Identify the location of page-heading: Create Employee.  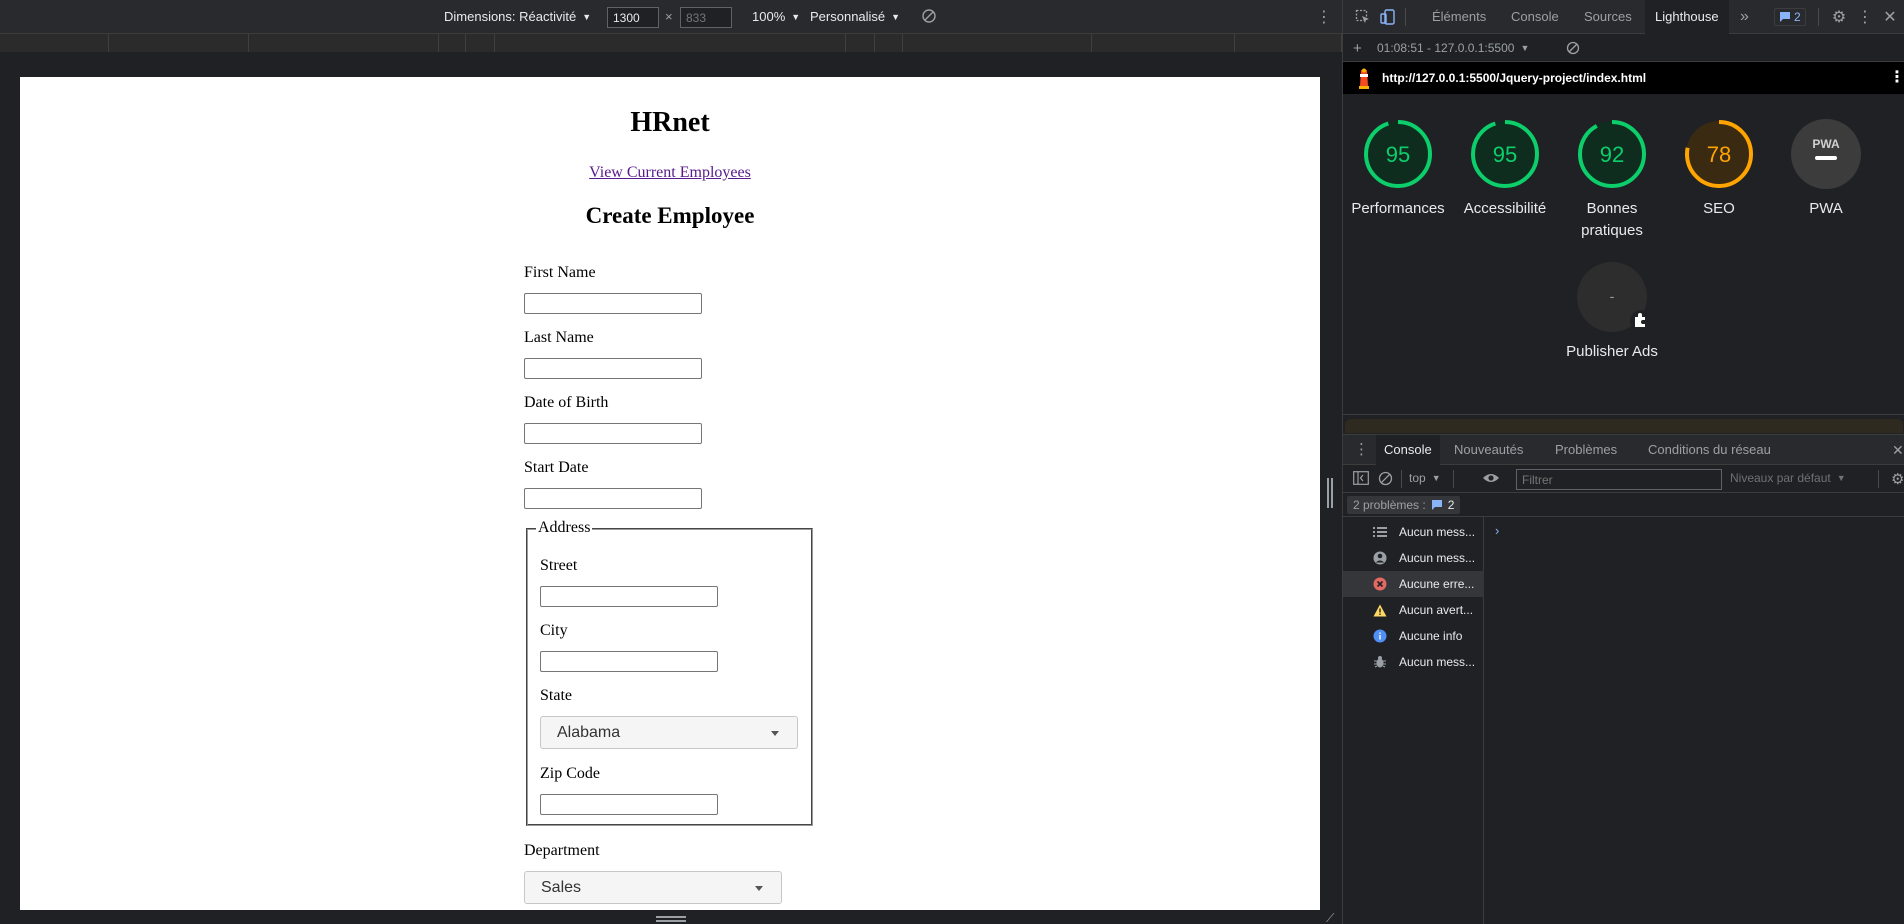
(670, 215).